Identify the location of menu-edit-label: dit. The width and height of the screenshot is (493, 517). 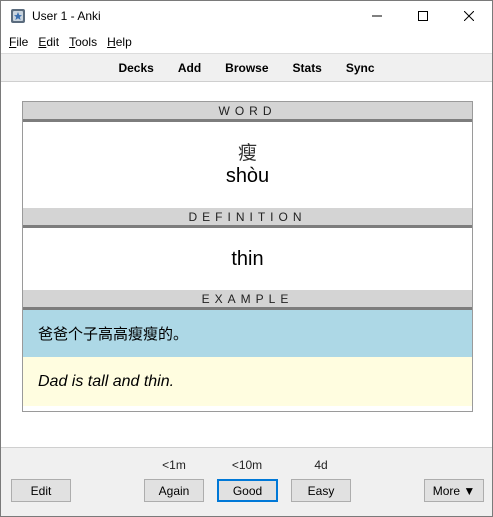
(53, 42).